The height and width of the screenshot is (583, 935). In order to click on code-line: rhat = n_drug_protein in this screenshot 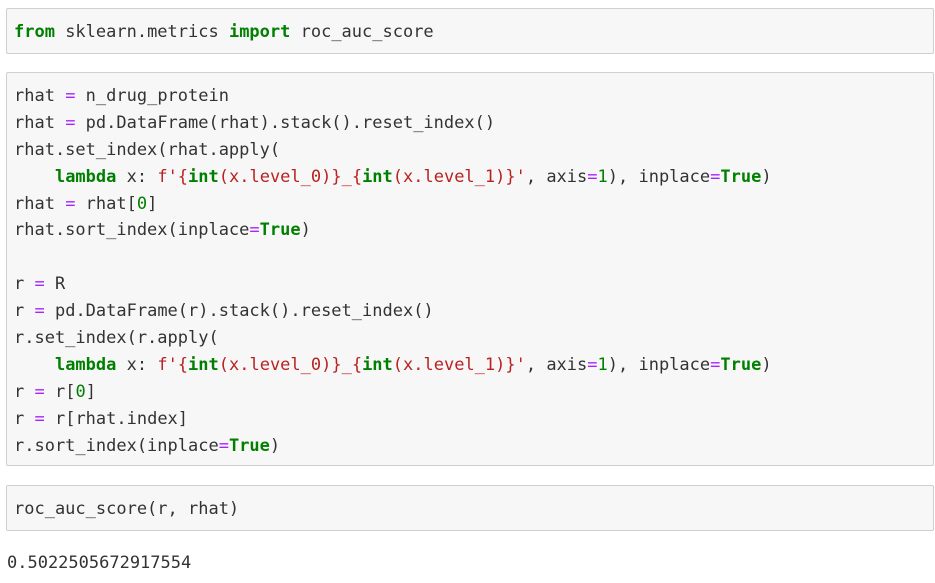, I will do `click(393, 96)`.